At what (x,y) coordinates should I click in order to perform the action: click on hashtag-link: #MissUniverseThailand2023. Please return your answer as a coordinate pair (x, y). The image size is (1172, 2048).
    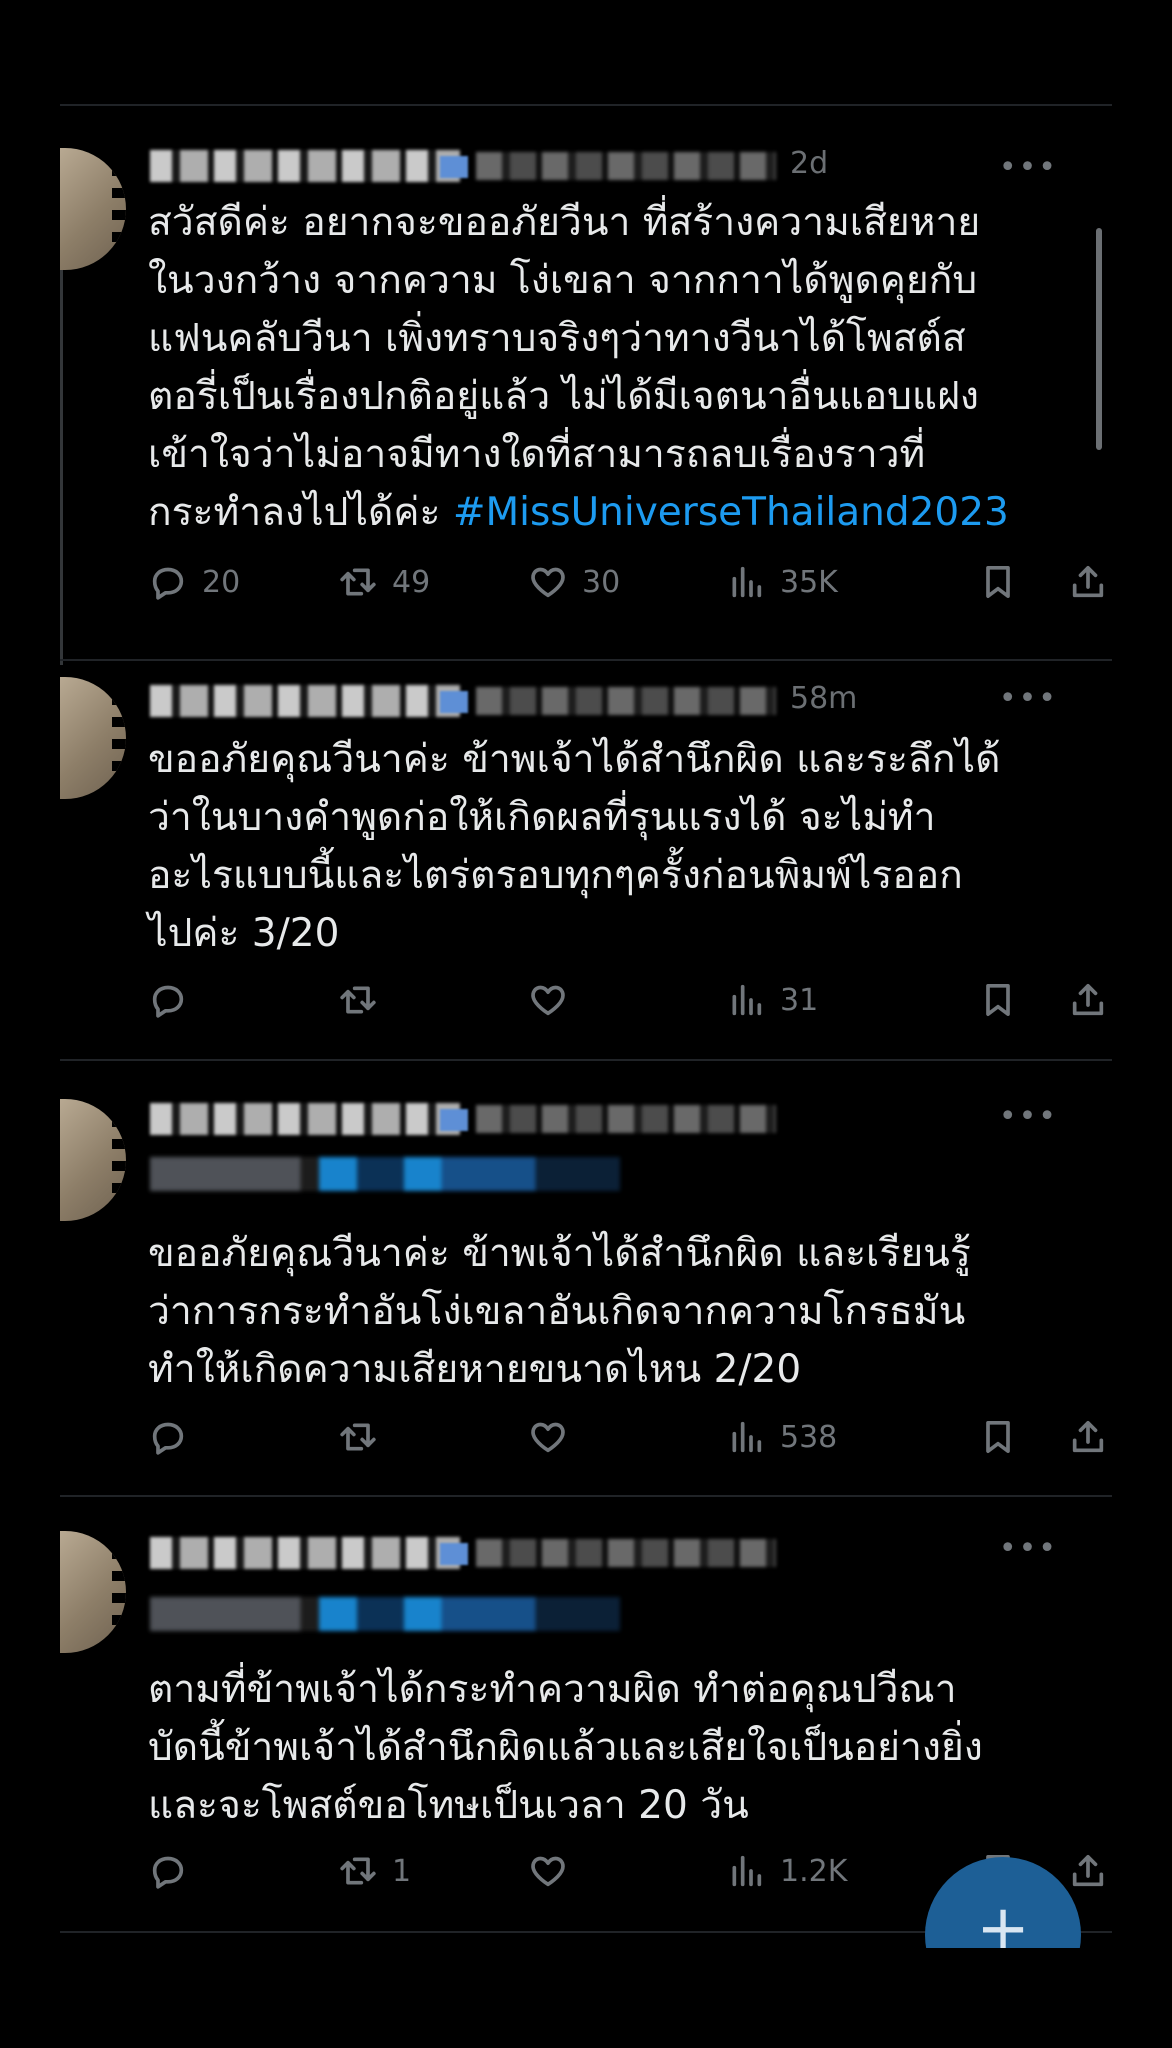
    Looking at the image, I should click on (731, 512).